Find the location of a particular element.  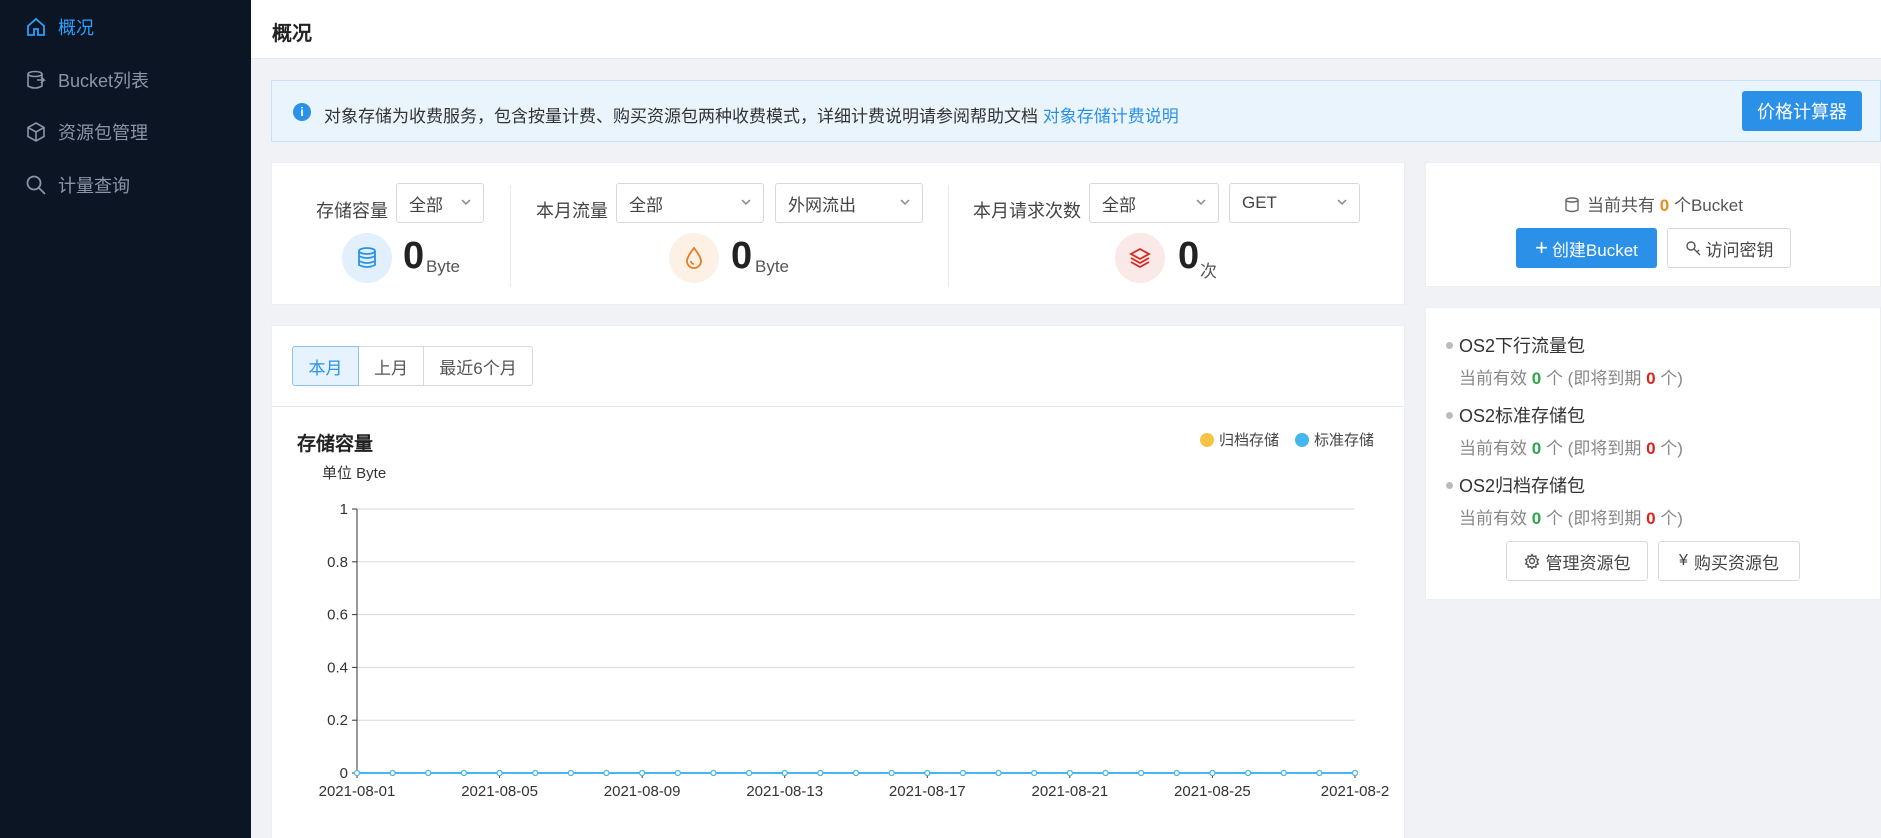

access-key-button: 访问密钥 is located at coordinates (1729, 248).